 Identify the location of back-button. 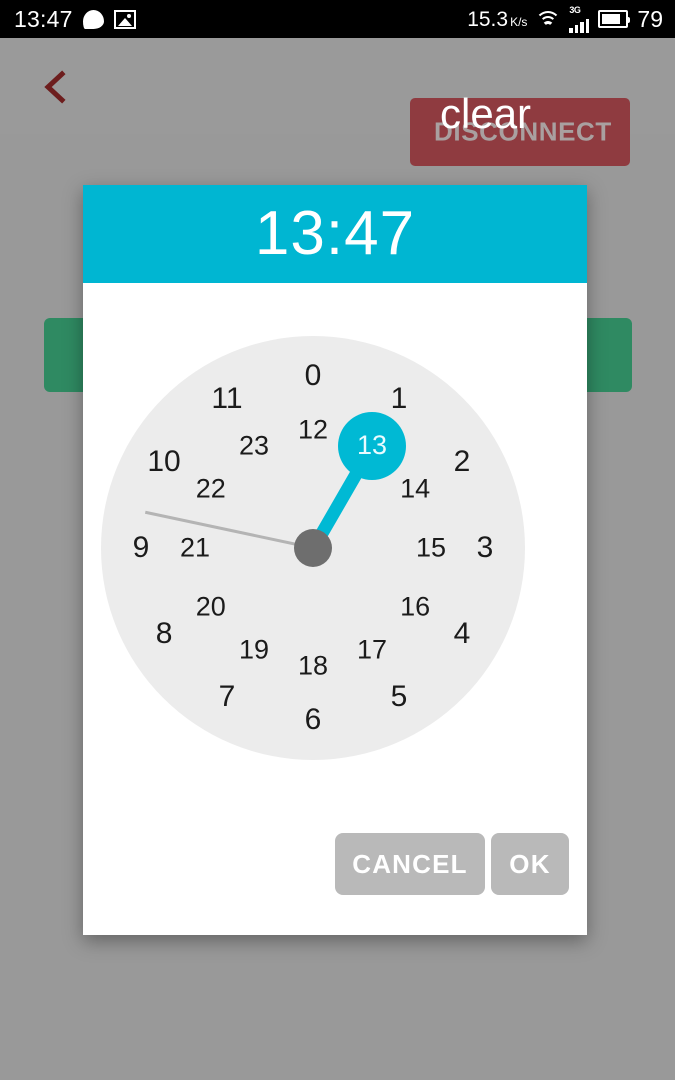
(55, 87).